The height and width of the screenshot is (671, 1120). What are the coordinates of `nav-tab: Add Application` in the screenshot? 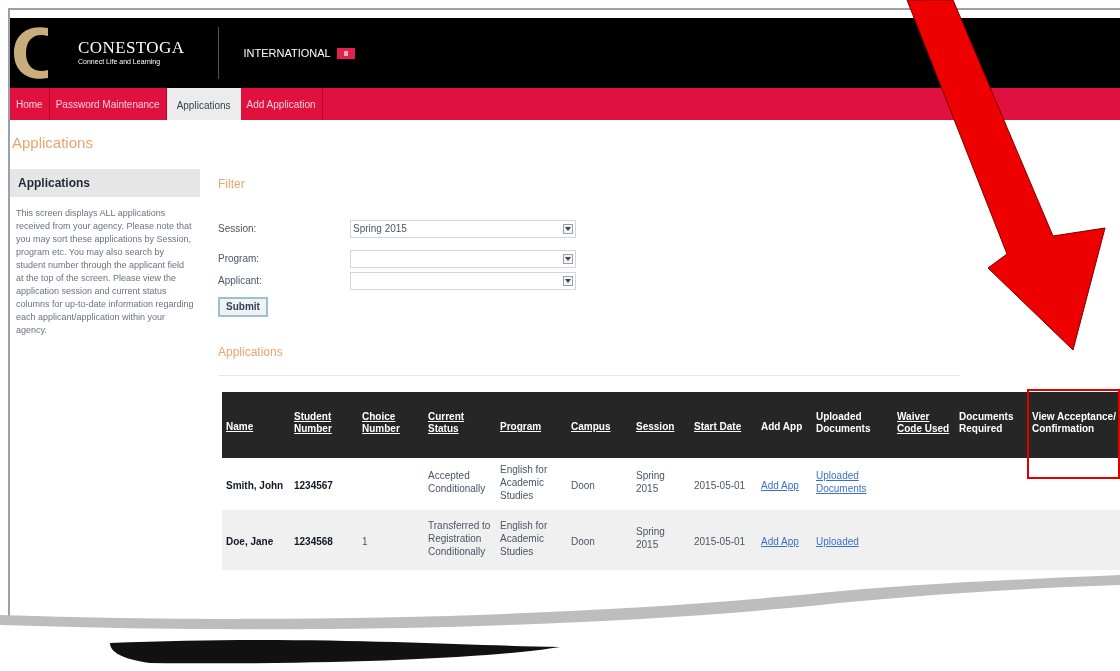 It's located at (281, 104).